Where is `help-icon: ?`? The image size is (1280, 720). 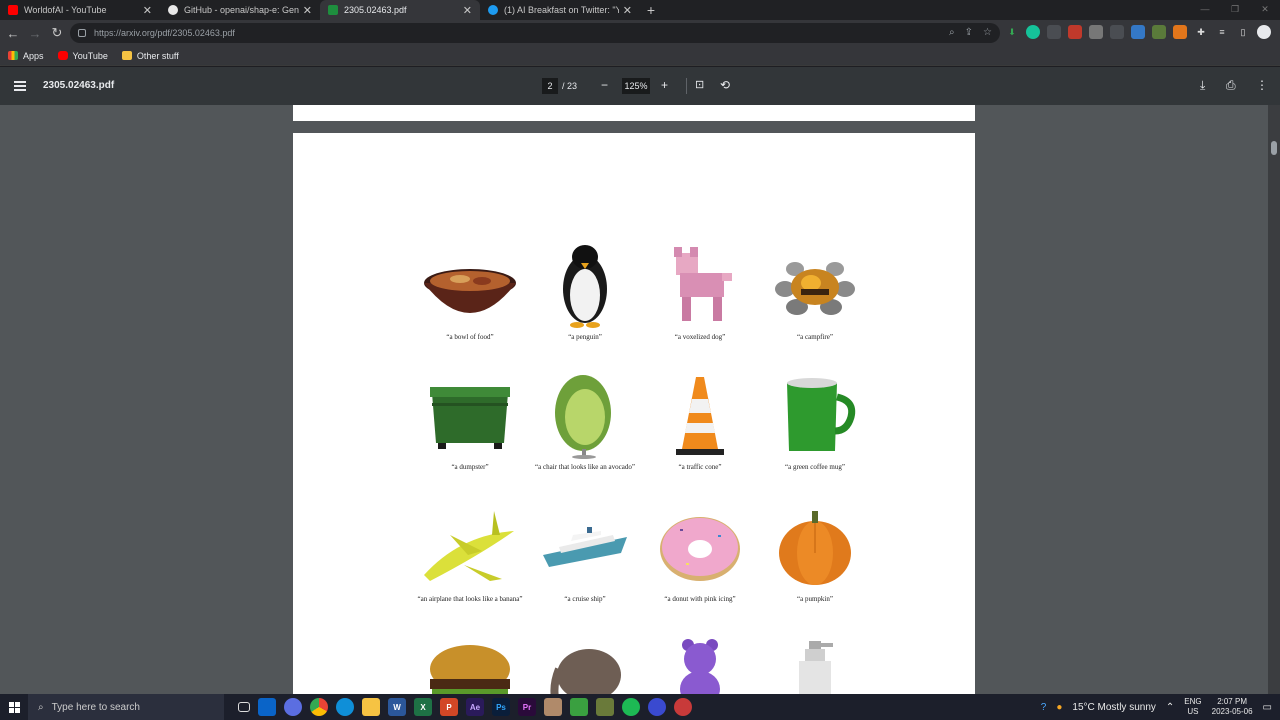
help-icon: ? is located at coordinates (1044, 707).